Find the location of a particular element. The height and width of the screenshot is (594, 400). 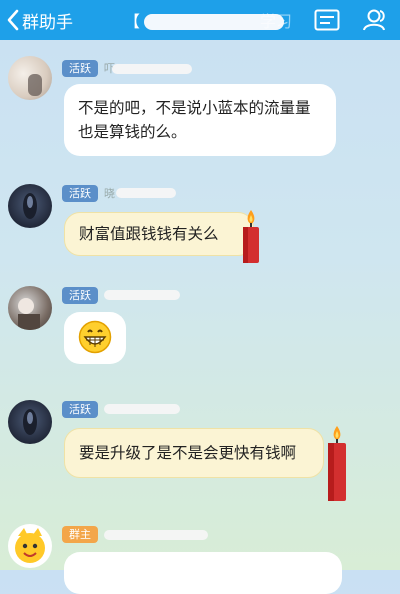

back-label: 群助手 is located at coordinates (47, 22).